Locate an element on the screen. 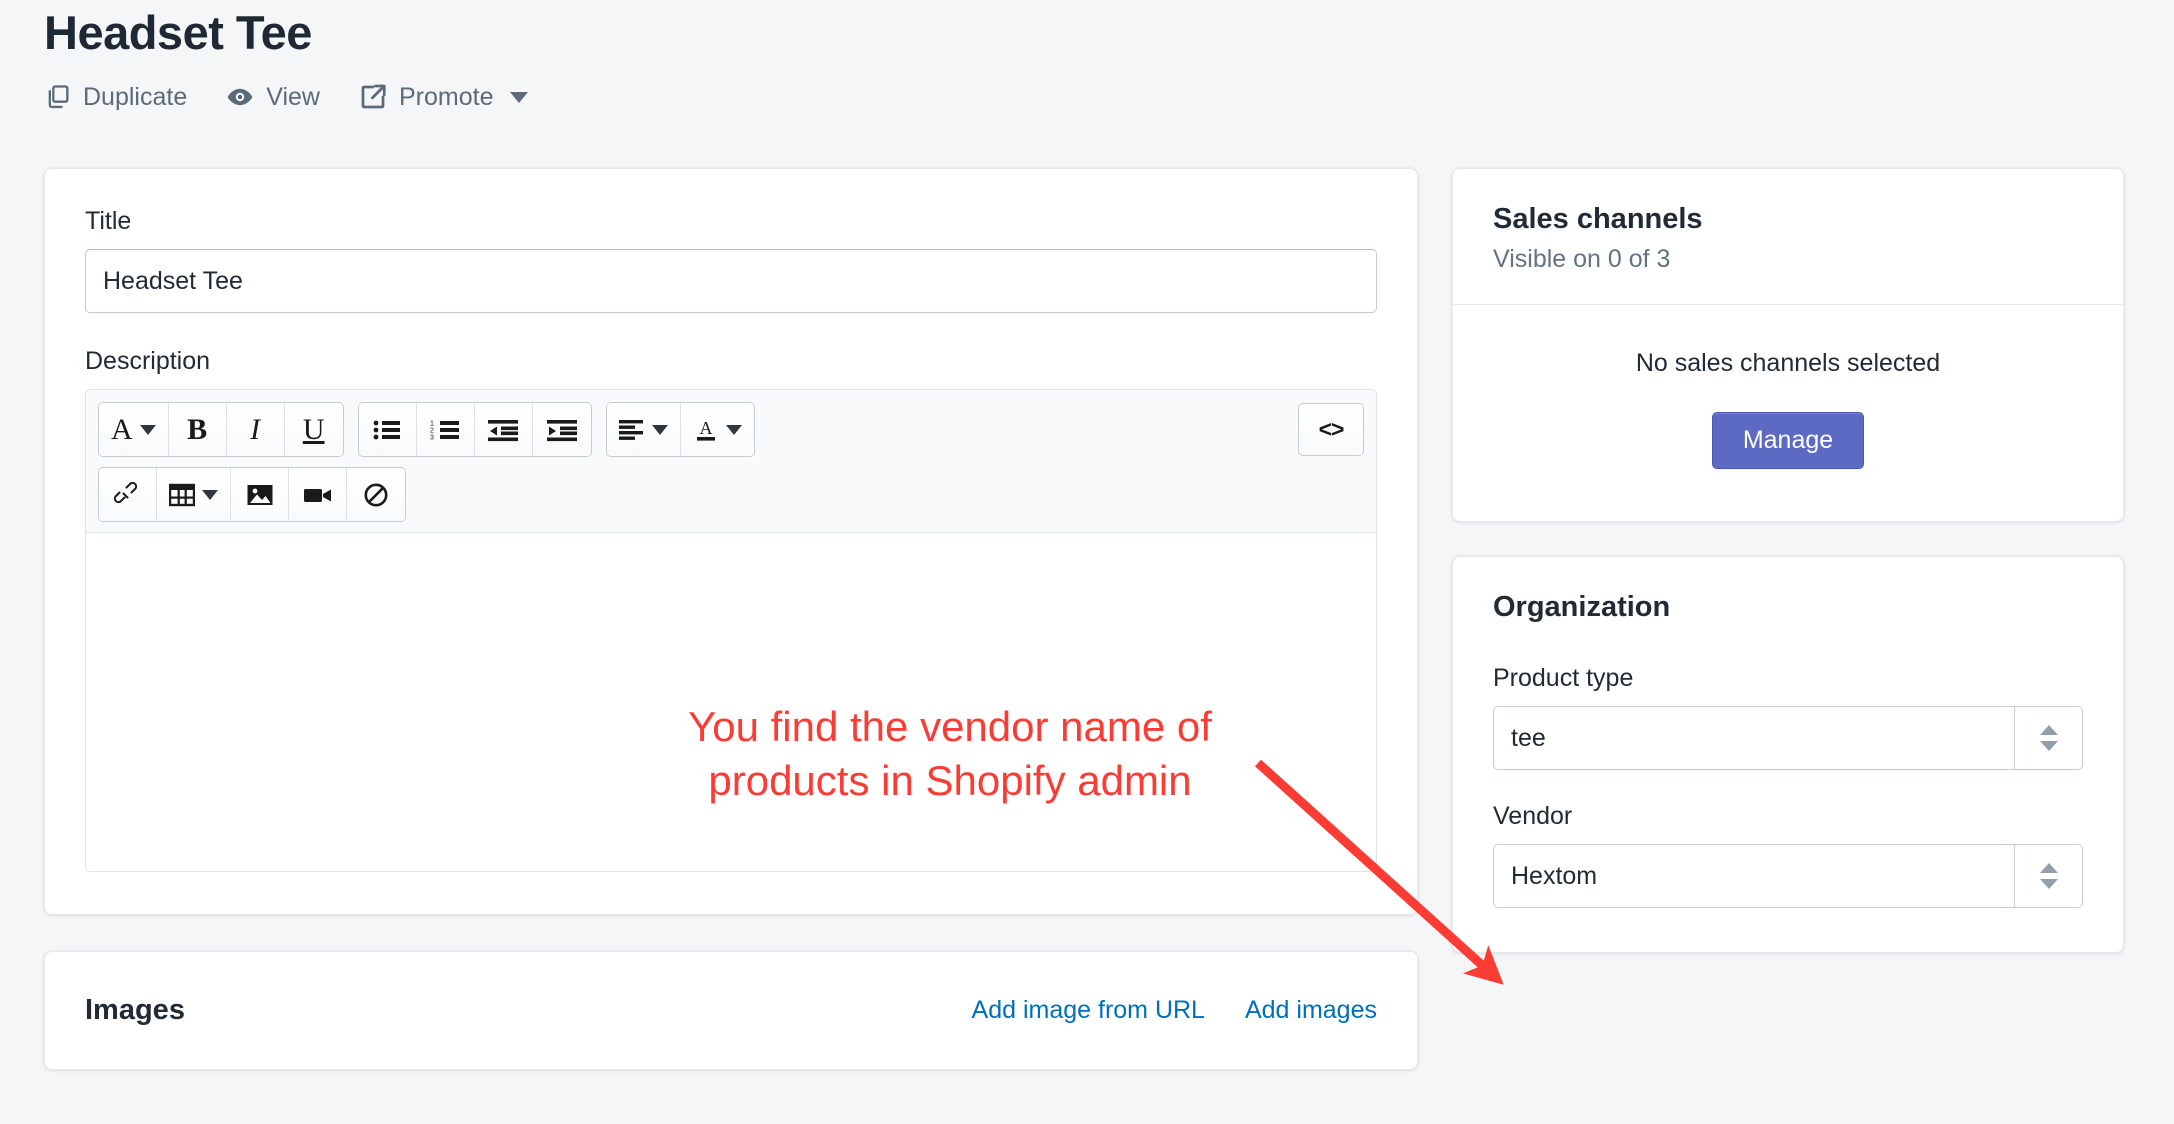  font-style-glyph: A is located at coordinates (122, 429).